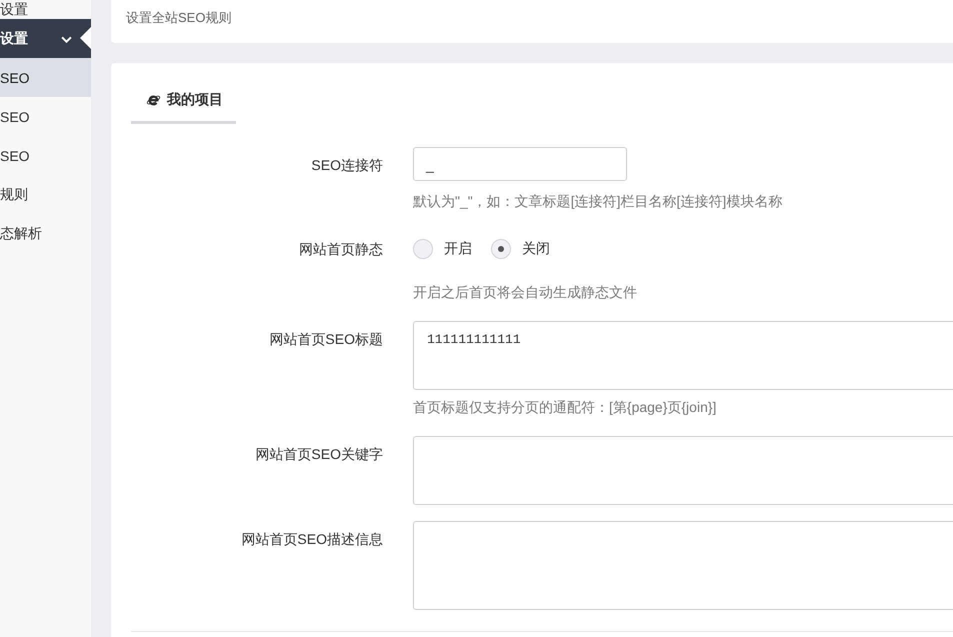 This screenshot has width=953, height=637. What do you see at coordinates (45, 194) in the screenshot?
I see `sidebar-subitem: 规则` at bounding box center [45, 194].